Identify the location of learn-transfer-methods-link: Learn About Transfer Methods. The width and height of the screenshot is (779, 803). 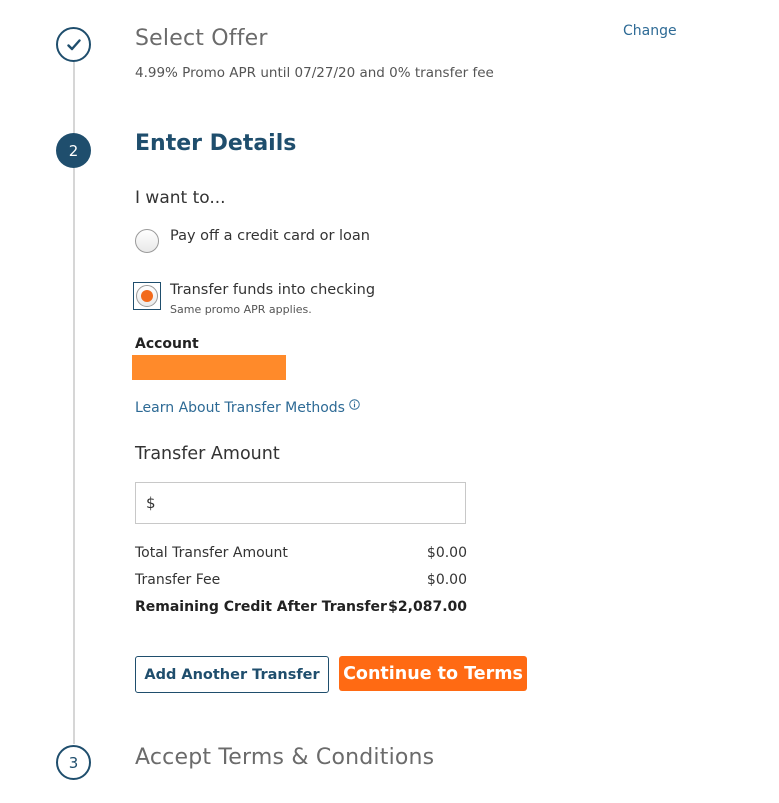
(247, 407).